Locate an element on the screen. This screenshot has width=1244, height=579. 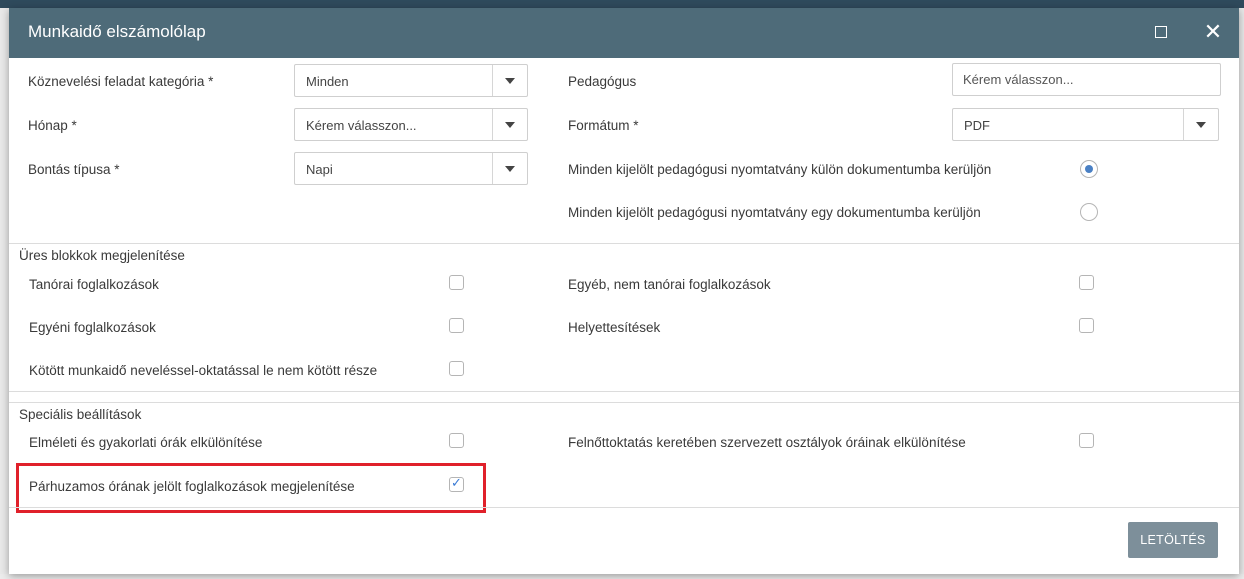
kategoria-value: Minden is located at coordinates (327, 81).